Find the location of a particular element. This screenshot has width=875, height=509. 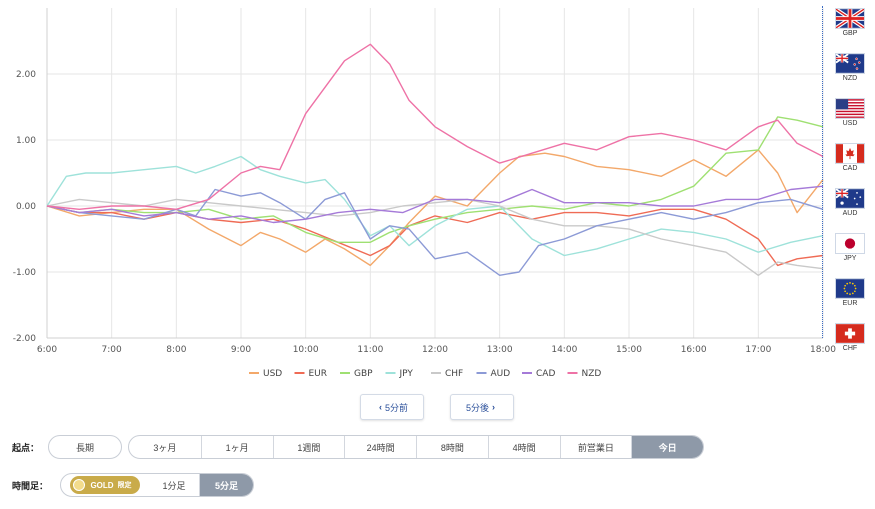

flag-code: JPY is located at coordinates (850, 258).